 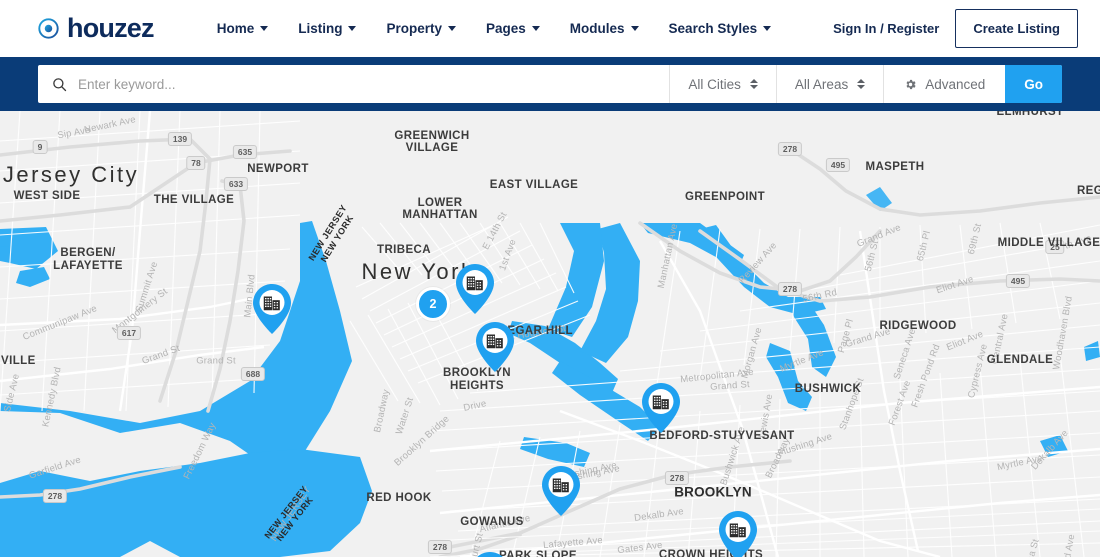 I want to click on nav-item-home: Home, so click(x=243, y=28).